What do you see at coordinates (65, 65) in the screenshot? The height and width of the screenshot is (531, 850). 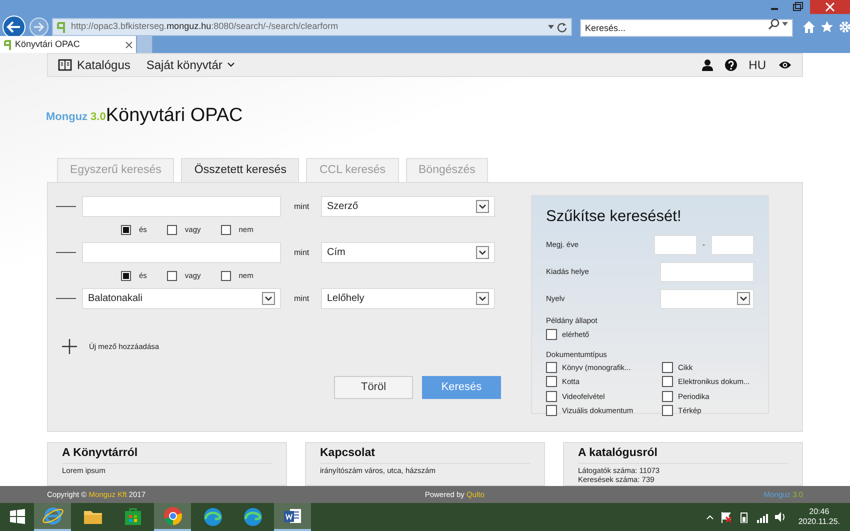 I see `book-icon` at bounding box center [65, 65].